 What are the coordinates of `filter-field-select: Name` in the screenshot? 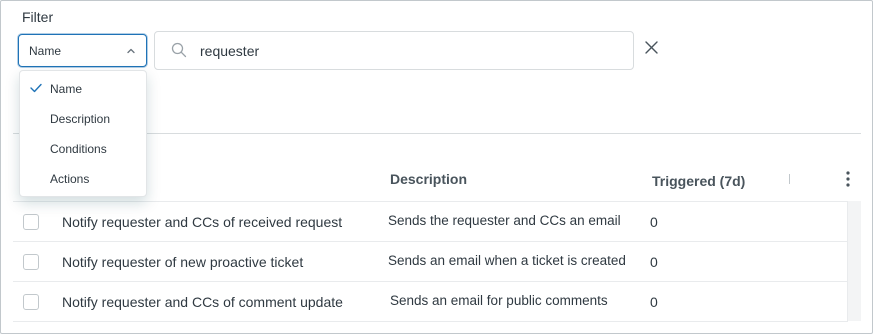 It's located at (82, 50).